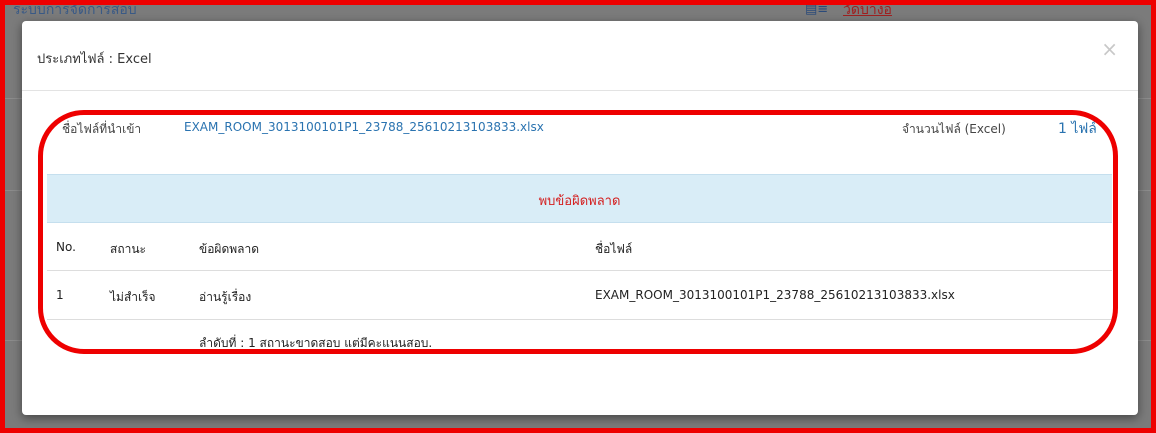  I want to click on file-count-label: จำนวนไฟล์ (Excel), so click(954, 129).